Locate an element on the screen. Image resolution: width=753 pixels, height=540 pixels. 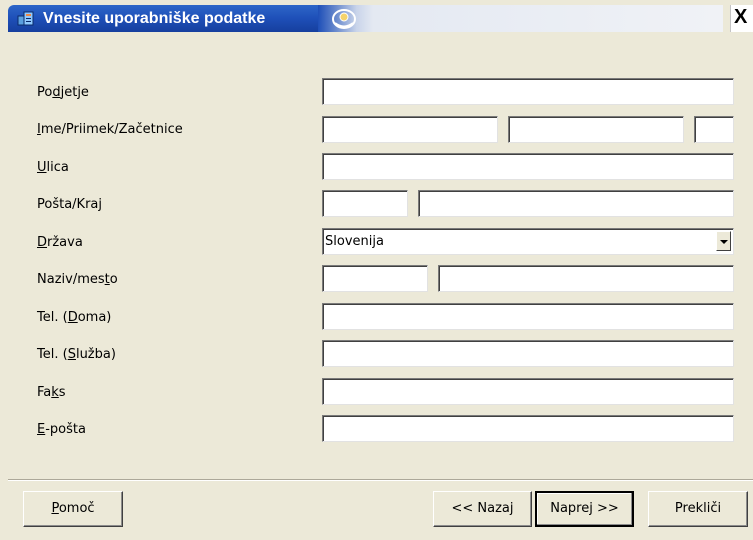
company-label: Podjetje is located at coordinates (63, 92).